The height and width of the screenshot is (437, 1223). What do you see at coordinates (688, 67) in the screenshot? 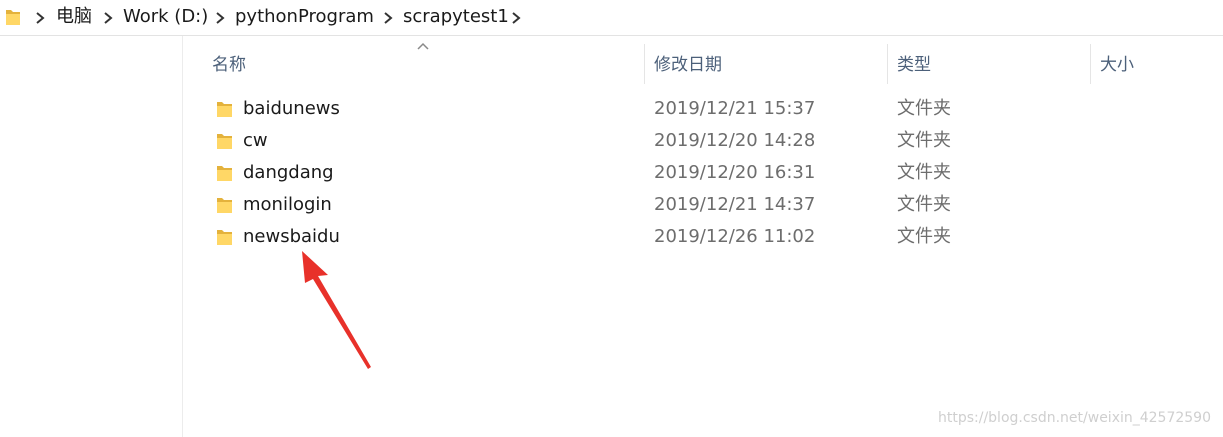
I see `column-header-modified: 修改日期` at bounding box center [688, 67].